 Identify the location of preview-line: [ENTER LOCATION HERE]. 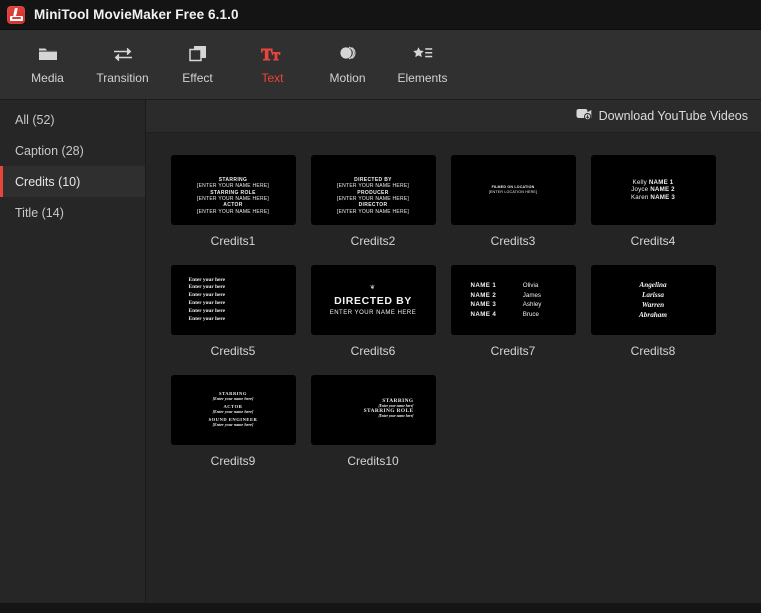
(513, 192).